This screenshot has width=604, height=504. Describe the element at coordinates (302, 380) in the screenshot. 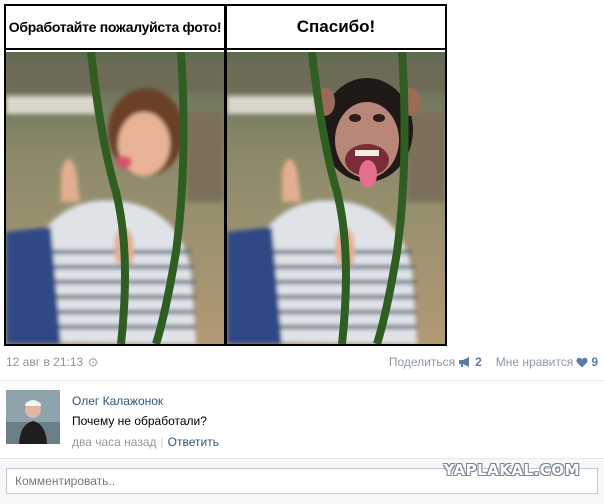

I see `divider` at that location.